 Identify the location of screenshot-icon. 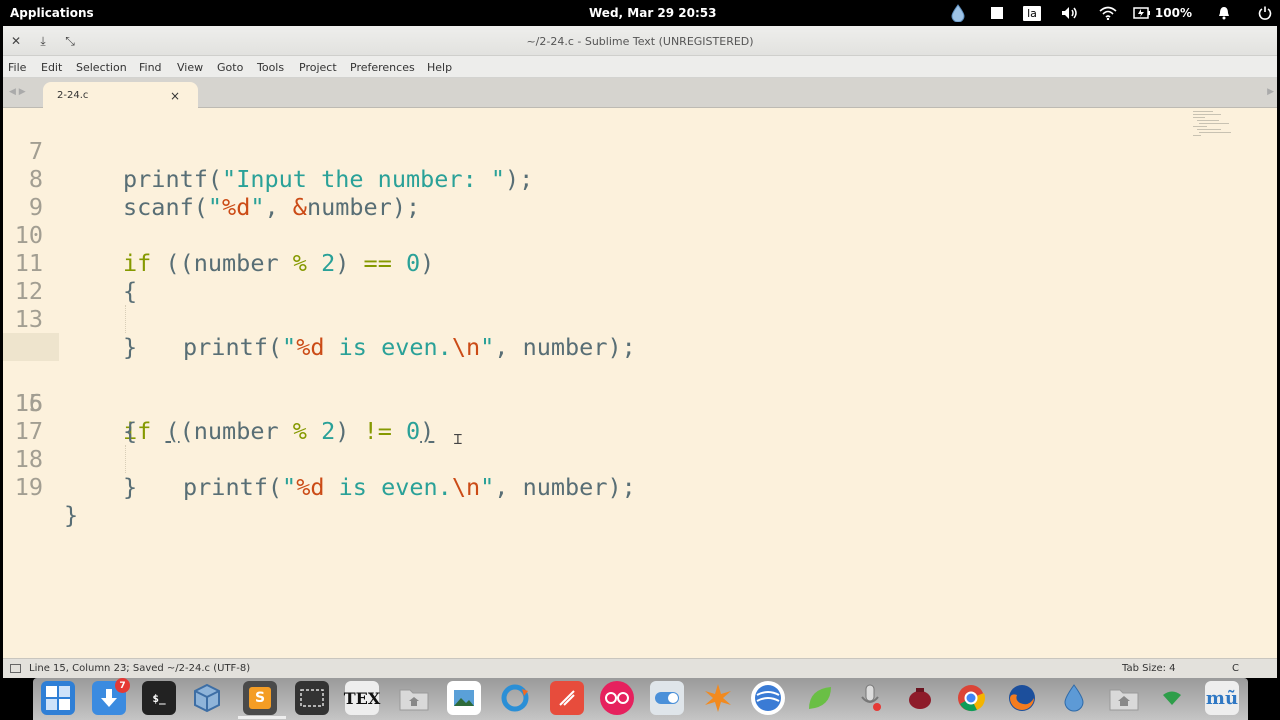
(312, 698).